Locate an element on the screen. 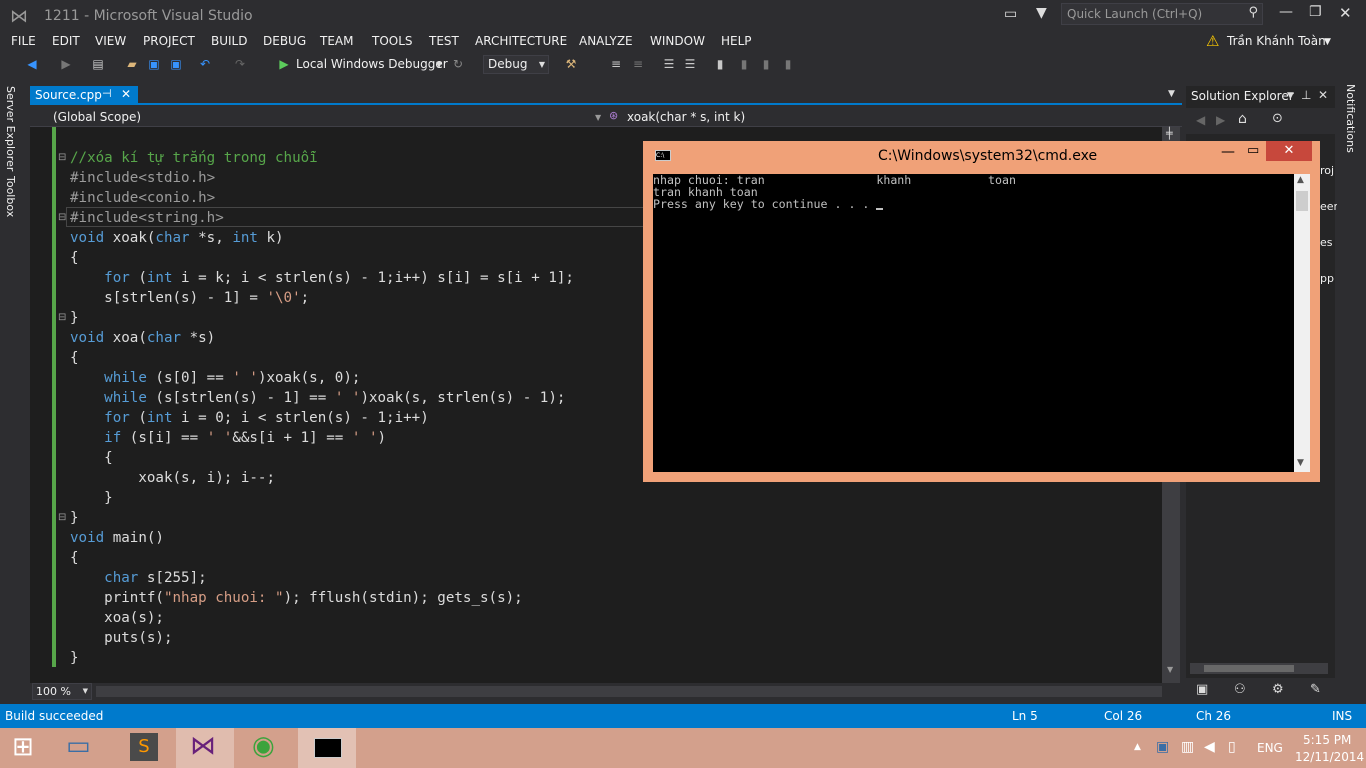 This screenshot has width=1366, height=768. open-file-icon: ▰ is located at coordinates (132, 64).